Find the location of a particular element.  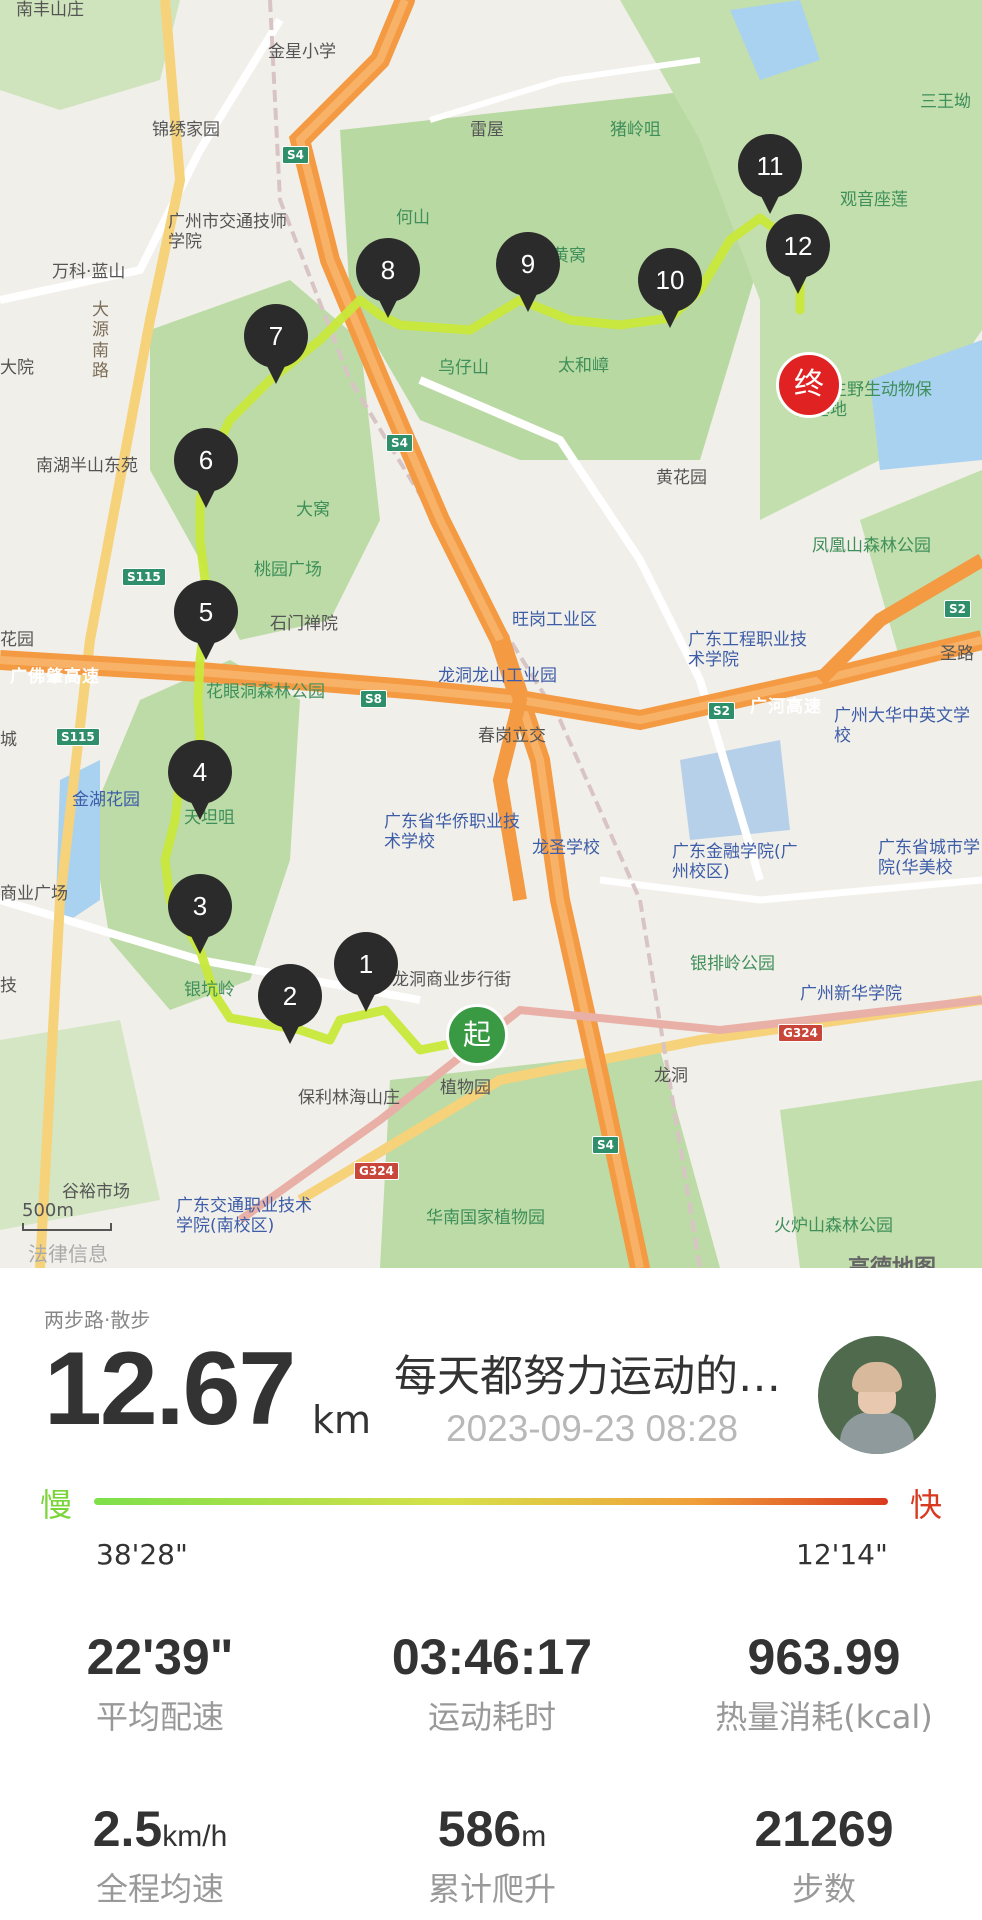

stat-unit: km/h is located at coordinates (195, 1836).